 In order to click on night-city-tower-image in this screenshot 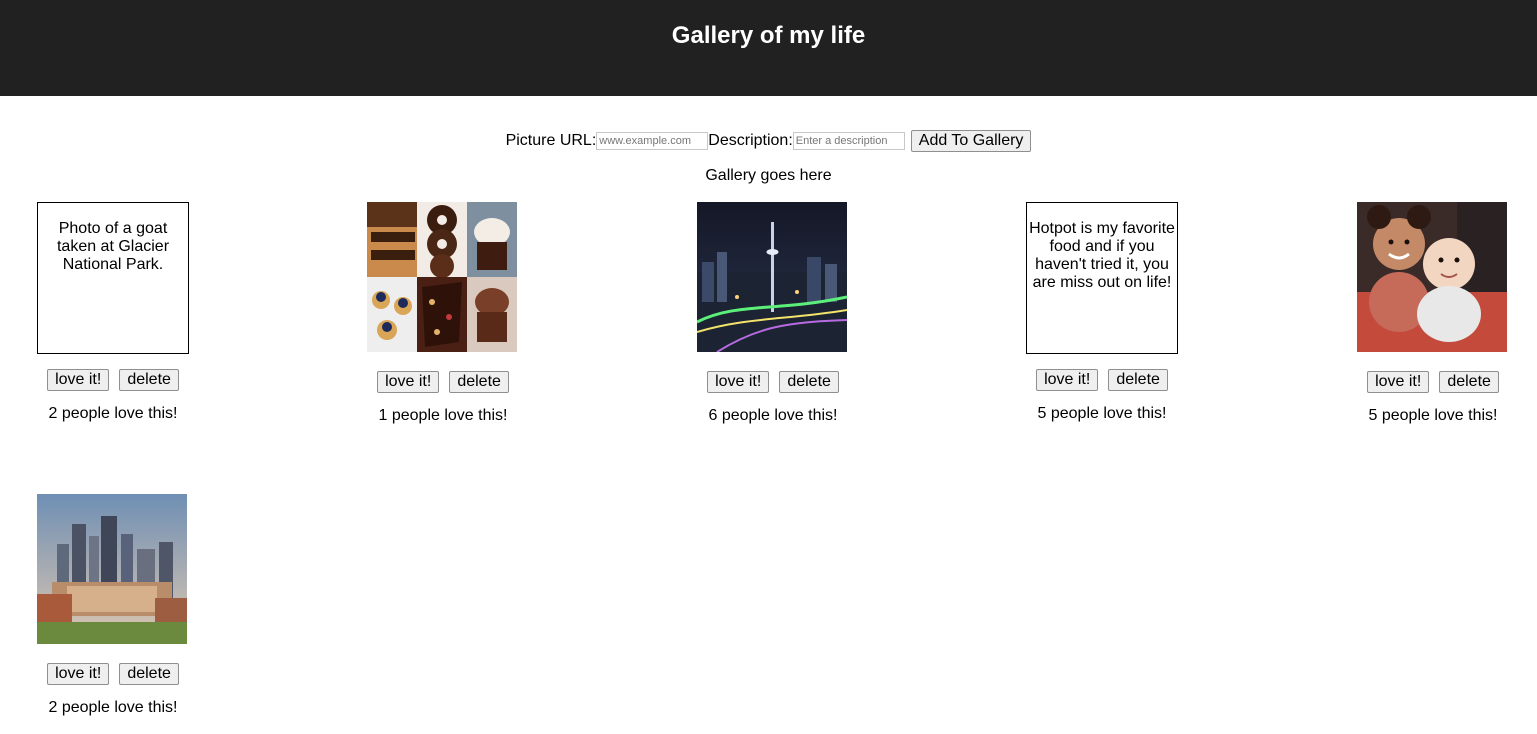, I will do `click(772, 277)`.